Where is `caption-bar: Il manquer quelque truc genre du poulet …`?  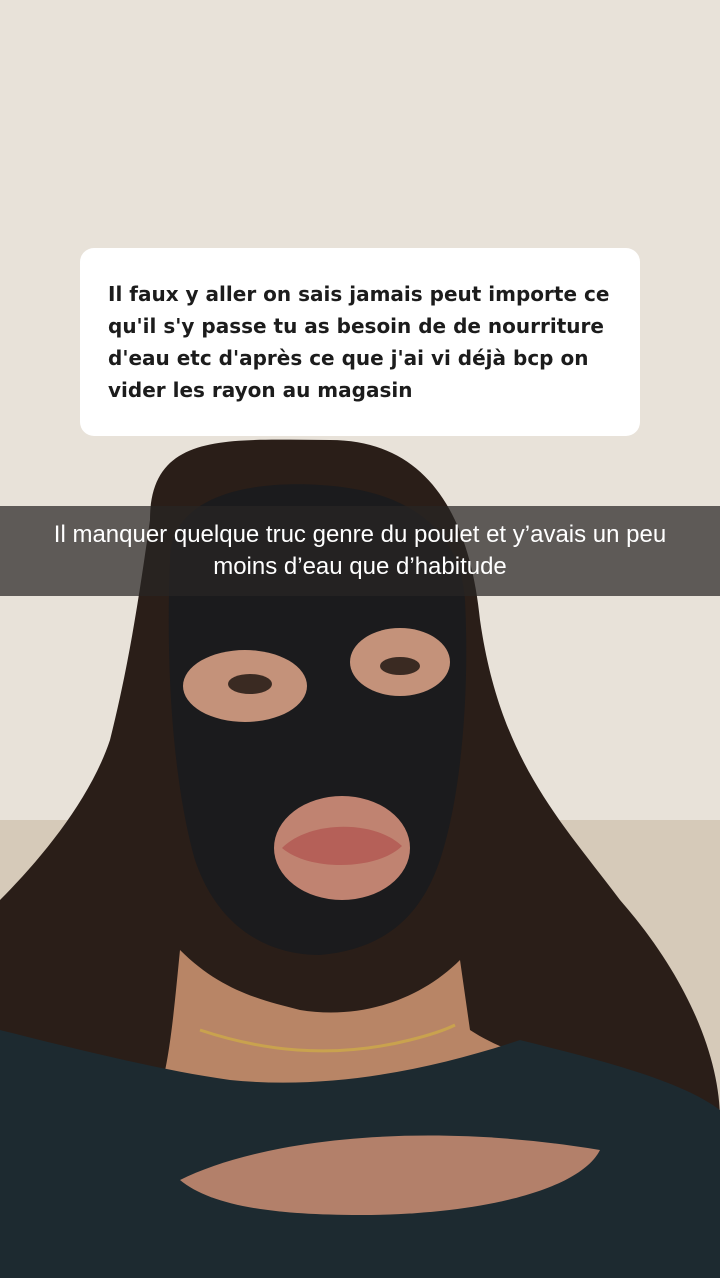 caption-bar: Il manquer quelque truc genre du poulet … is located at coordinates (360, 551).